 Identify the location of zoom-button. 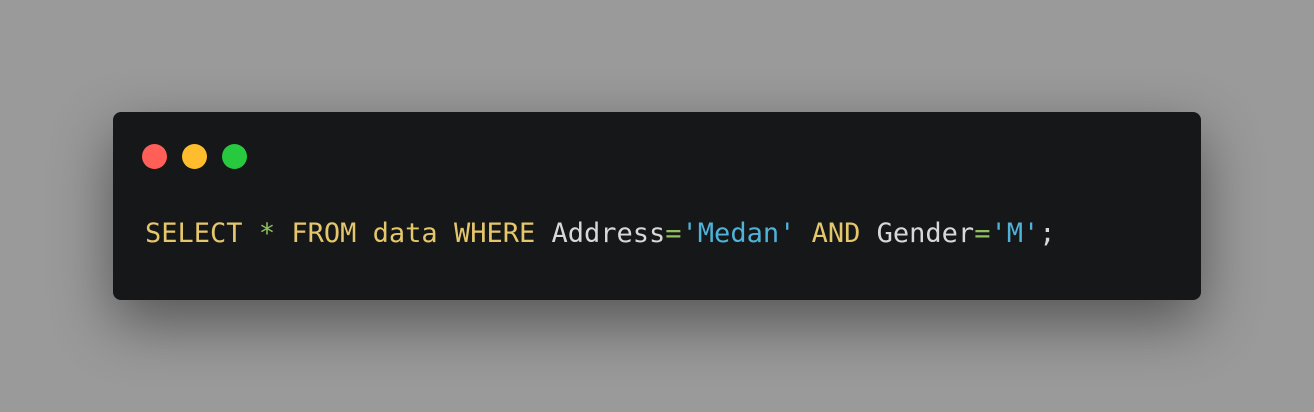
(234, 156).